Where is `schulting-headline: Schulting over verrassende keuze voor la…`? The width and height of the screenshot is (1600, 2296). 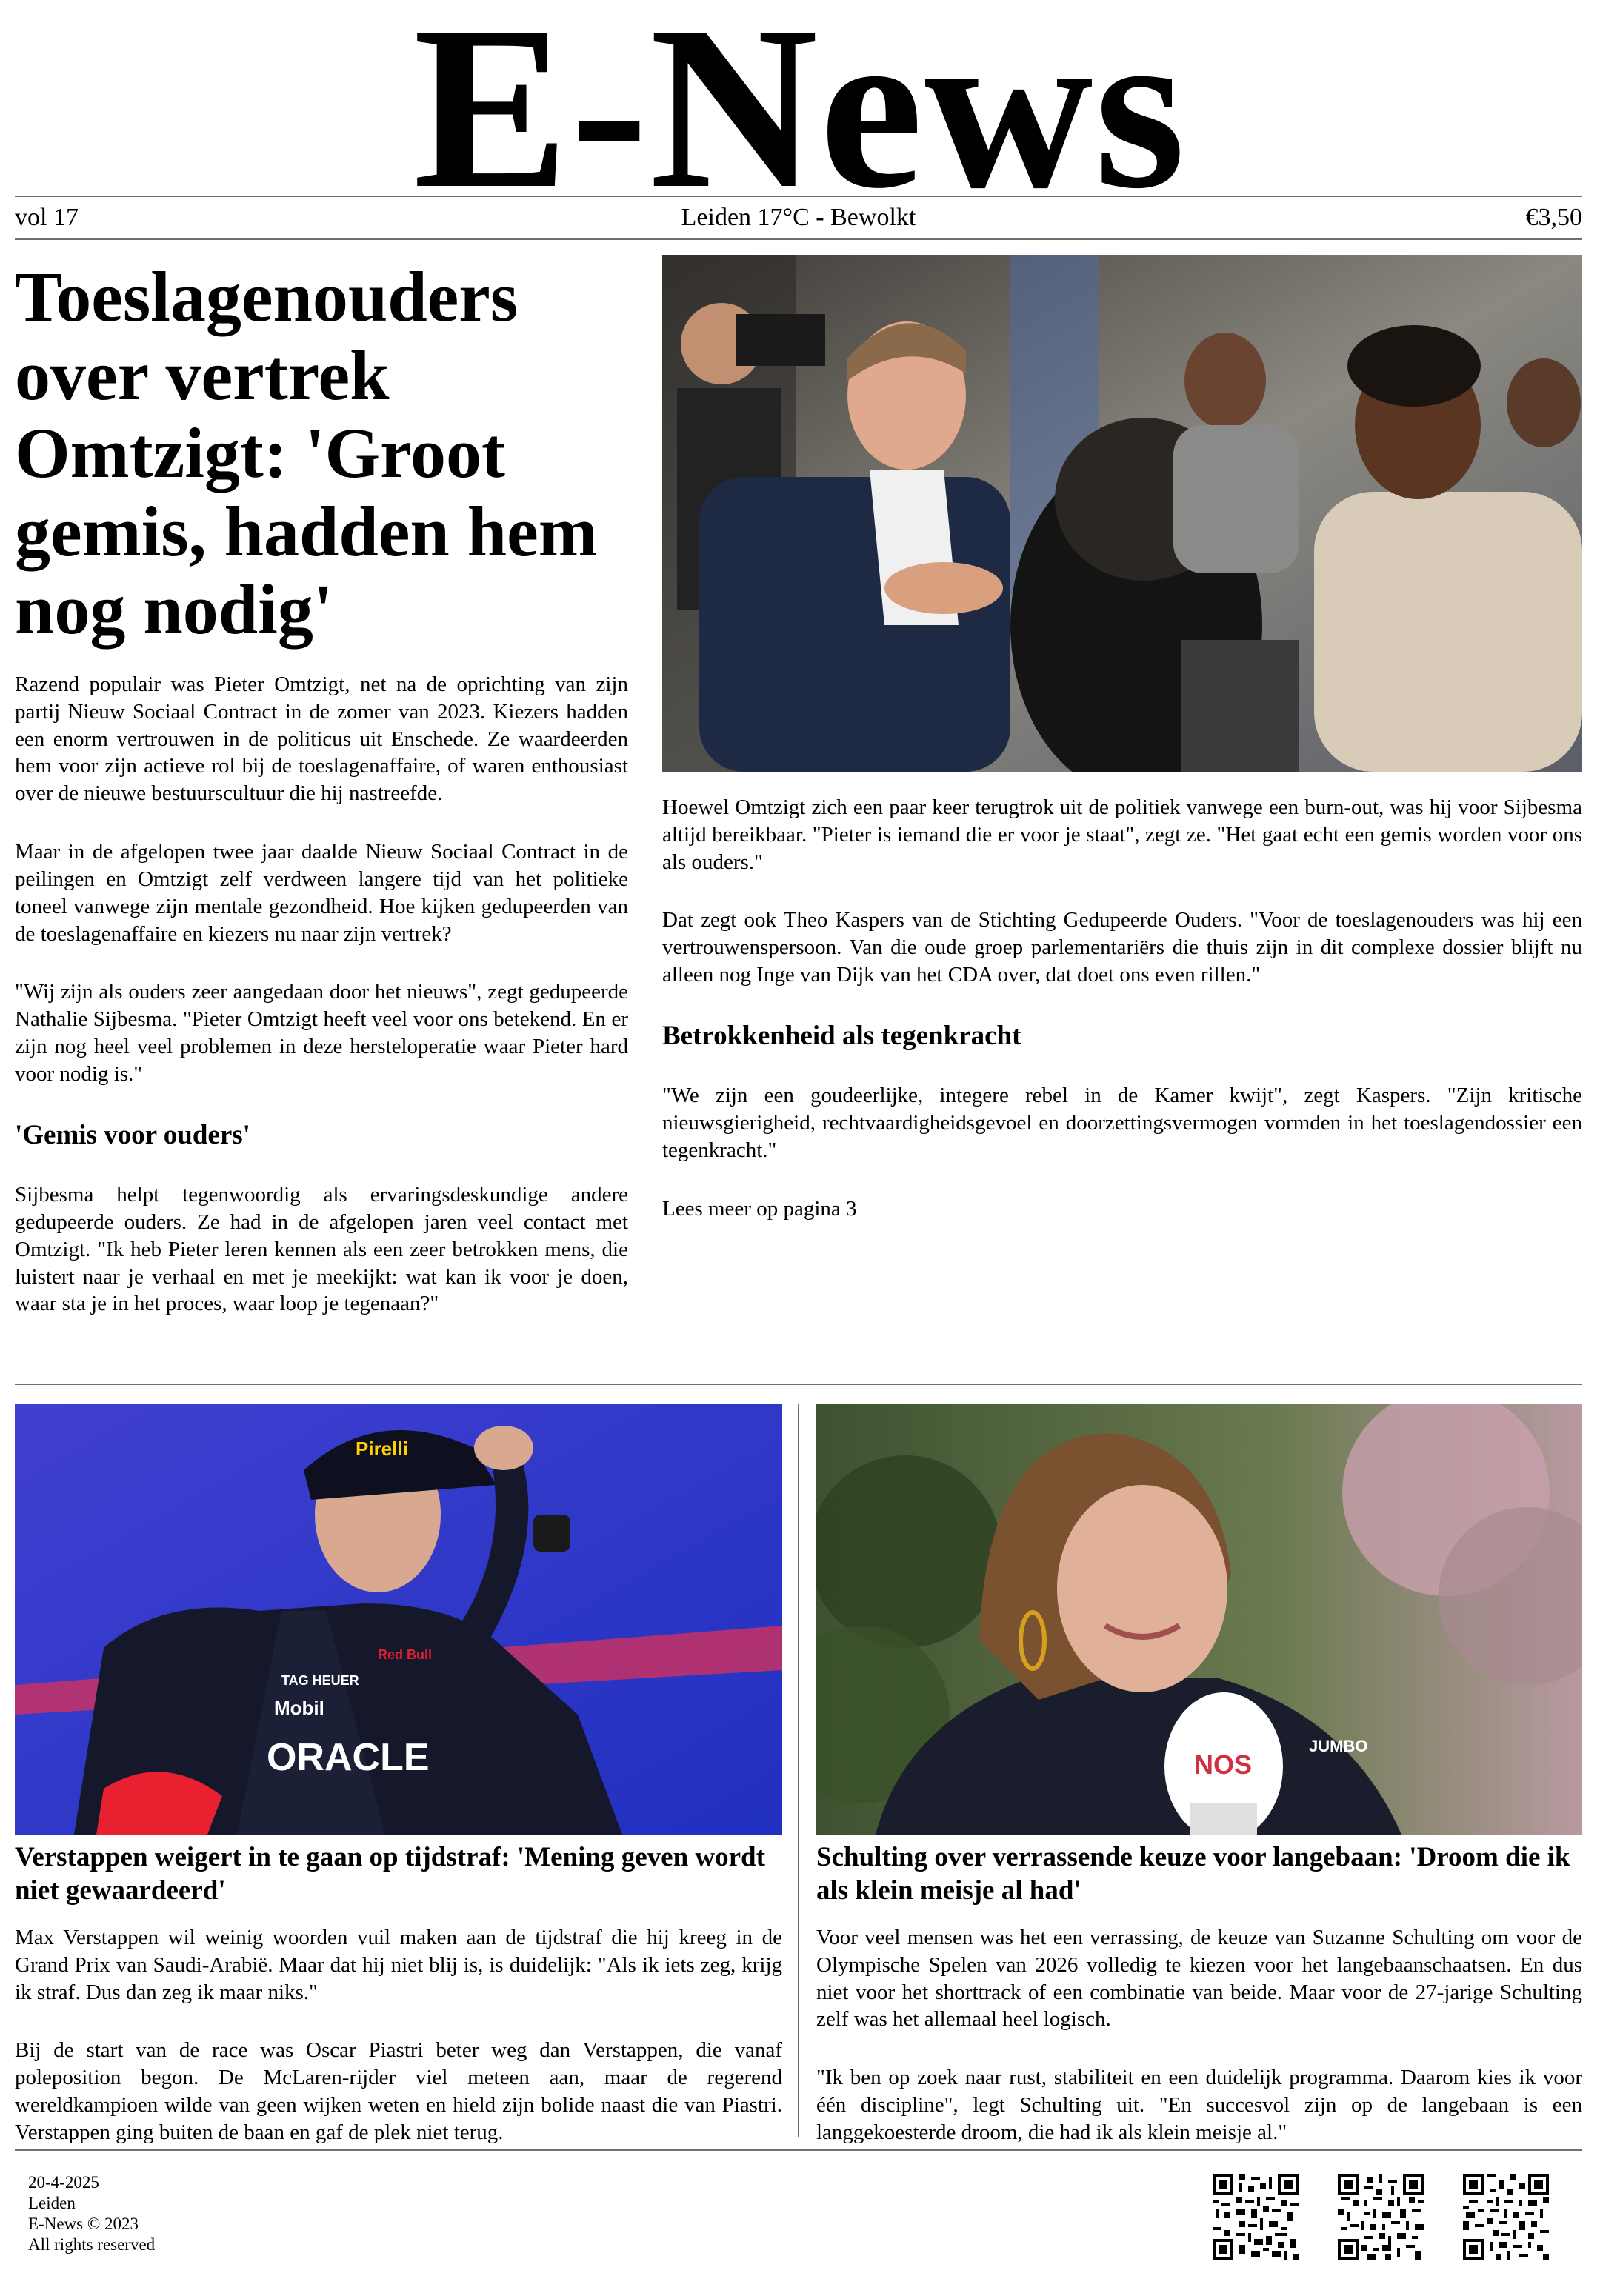 schulting-headline: Schulting over verrassende keuze voor la… is located at coordinates (1193, 1874).